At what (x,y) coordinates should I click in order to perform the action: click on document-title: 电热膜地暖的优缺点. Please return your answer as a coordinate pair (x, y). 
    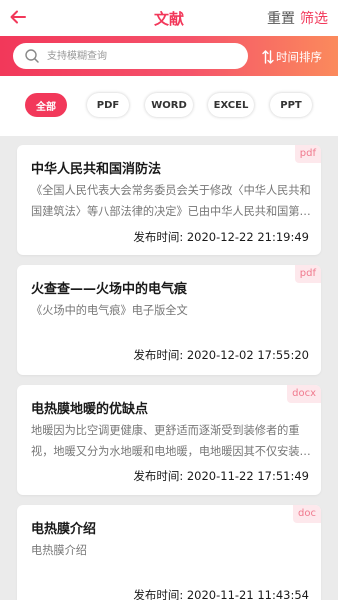
    Looking at the image, I should click on (90, 409).